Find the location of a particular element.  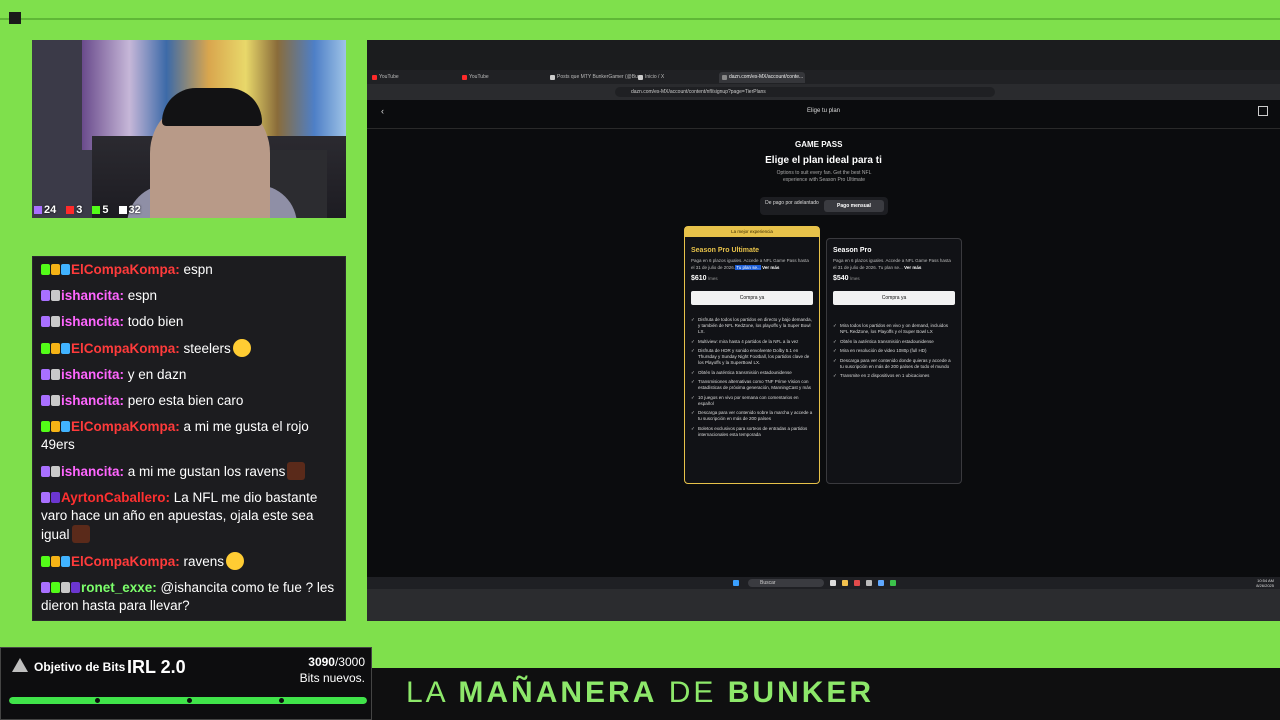

brave-browser-icon is located at coordinates (857, 583).